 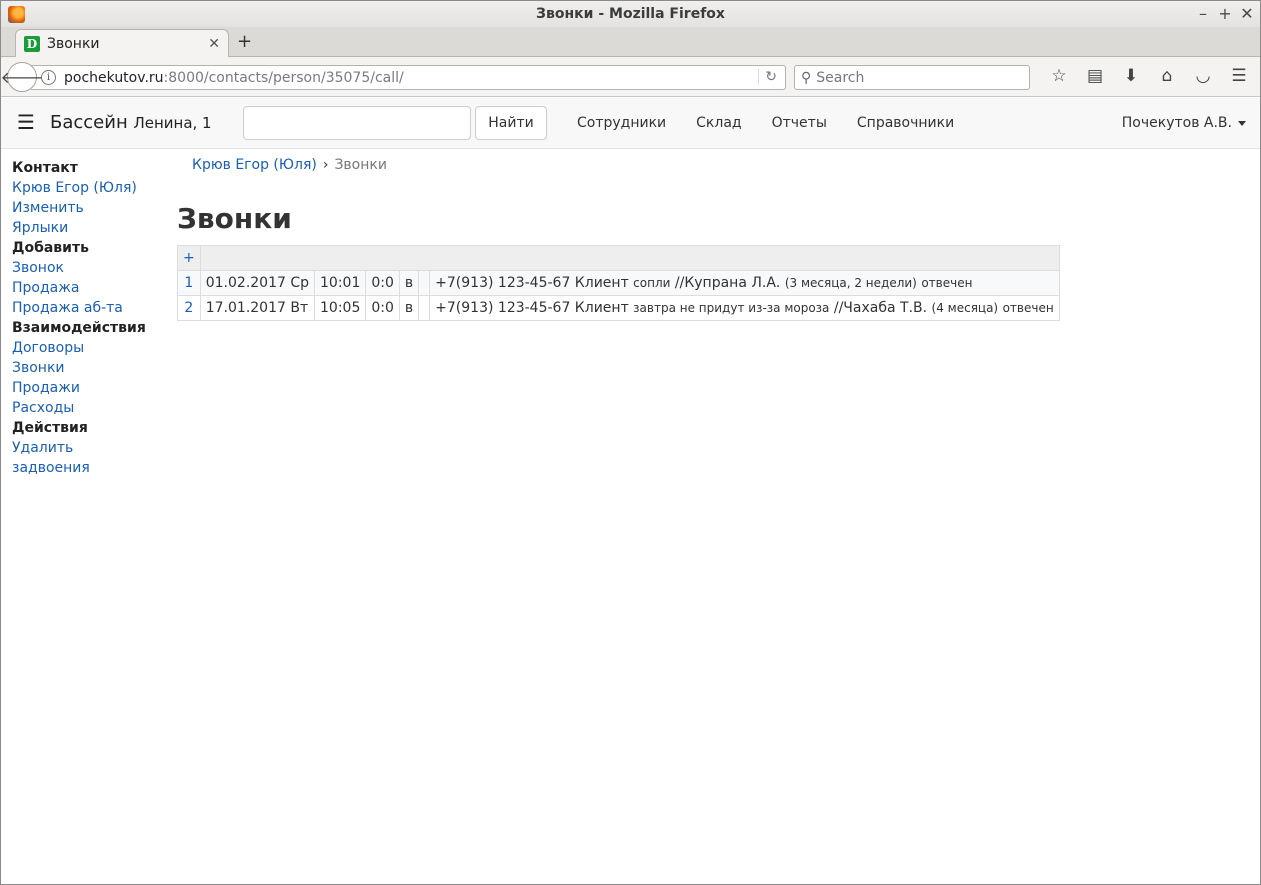 I want to click on back-button: 🡐, so click(x=22, y=77).